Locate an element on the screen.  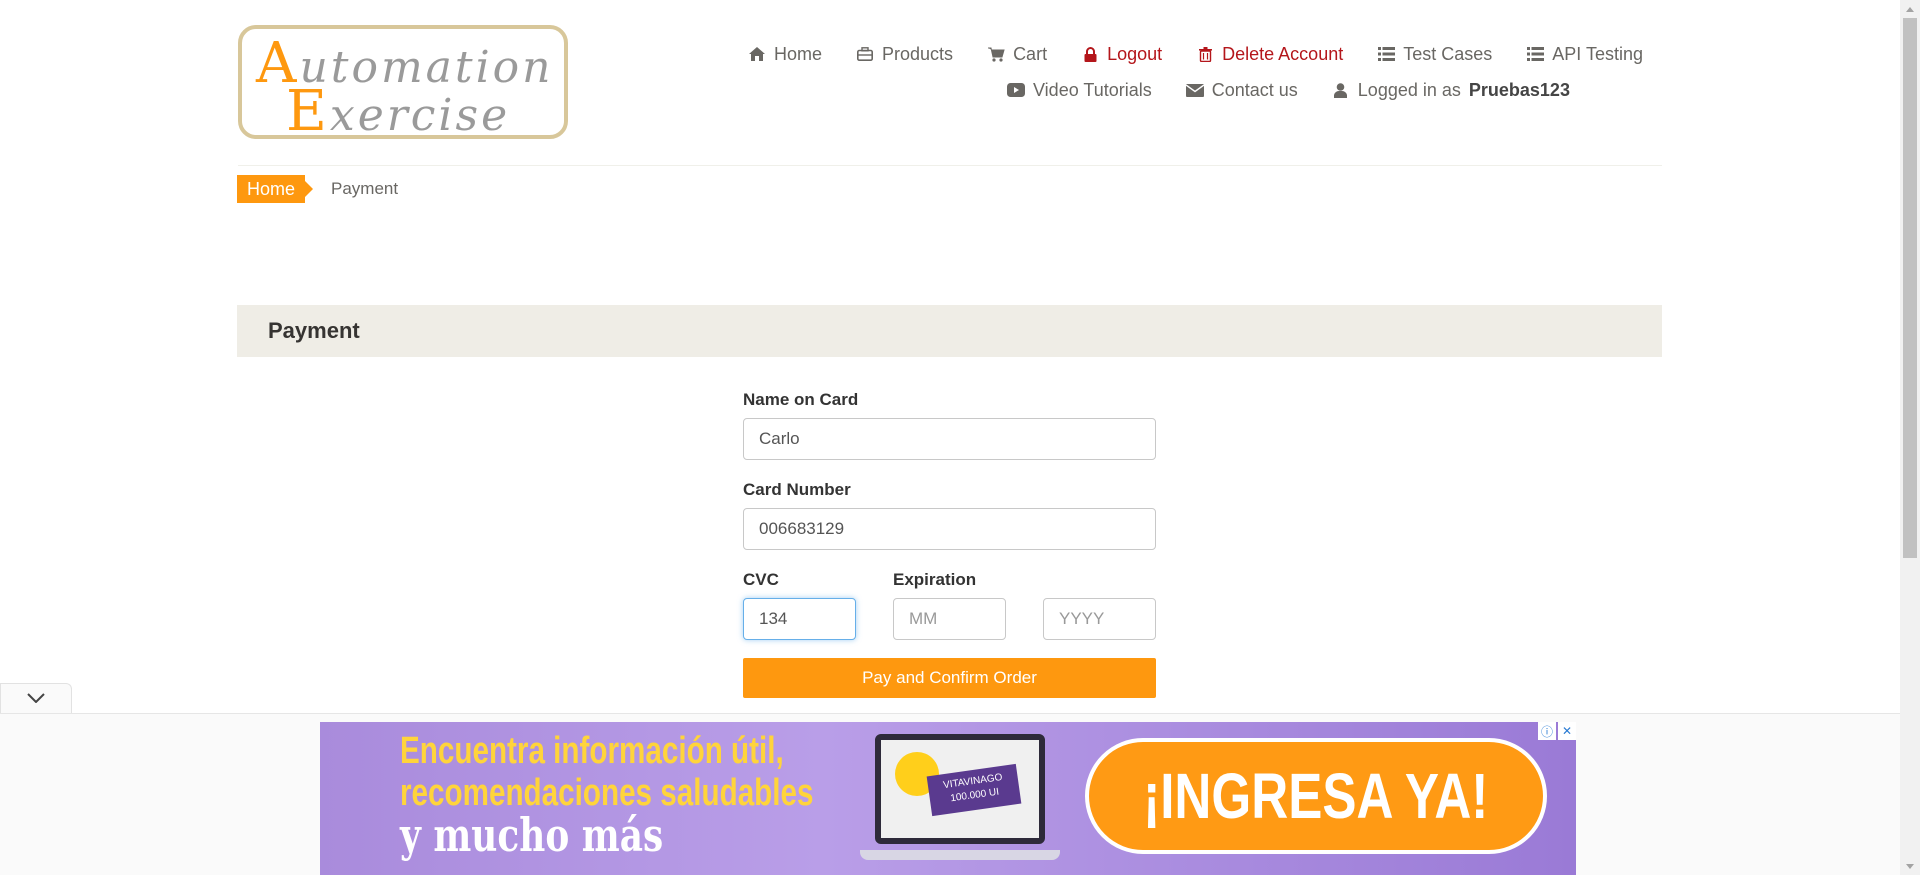
expiry-year-input is located at coordinates (1099, 619).